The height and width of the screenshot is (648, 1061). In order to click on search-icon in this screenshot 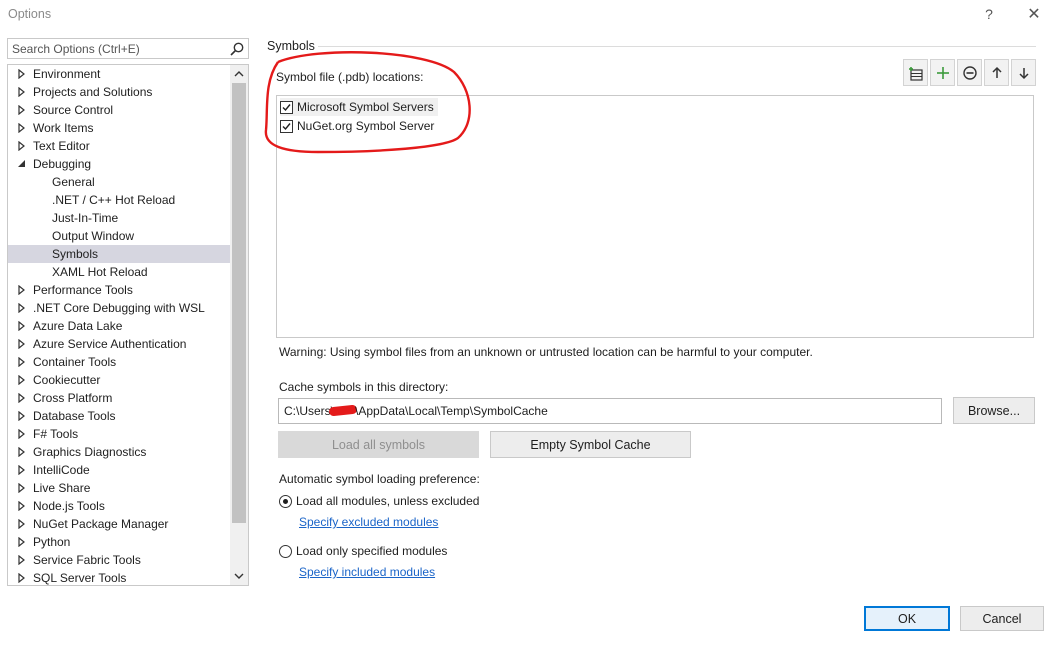, I will do `click(237, 49)`.